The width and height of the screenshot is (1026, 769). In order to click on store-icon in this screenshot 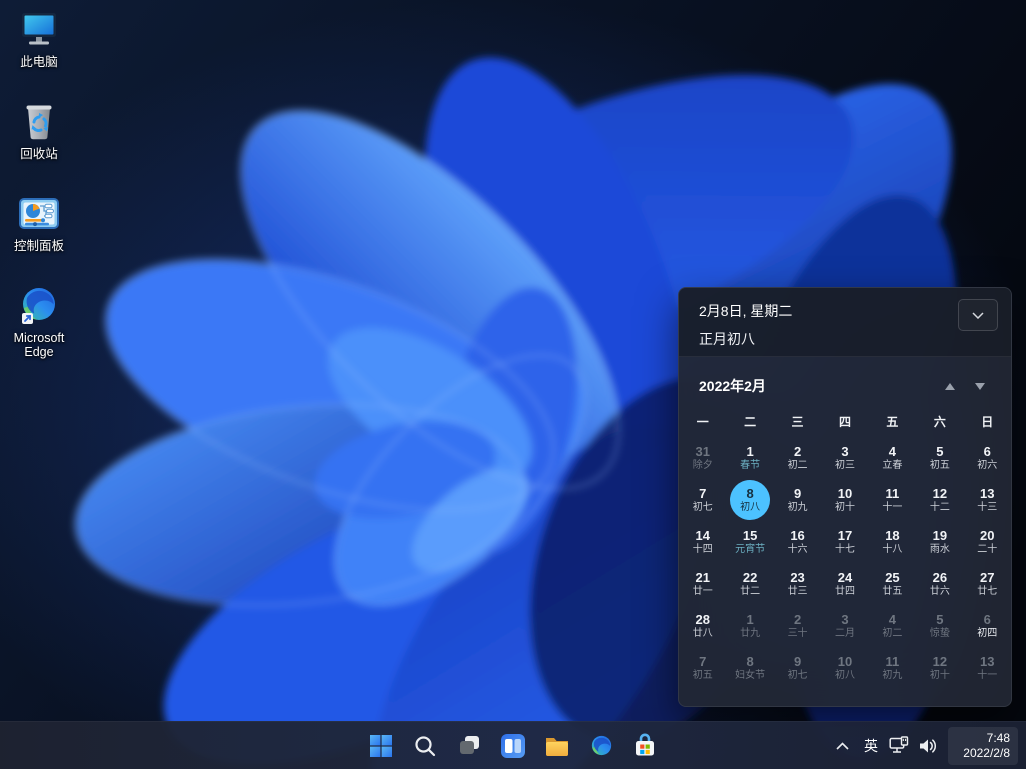, I will do `click(645, 744)`.